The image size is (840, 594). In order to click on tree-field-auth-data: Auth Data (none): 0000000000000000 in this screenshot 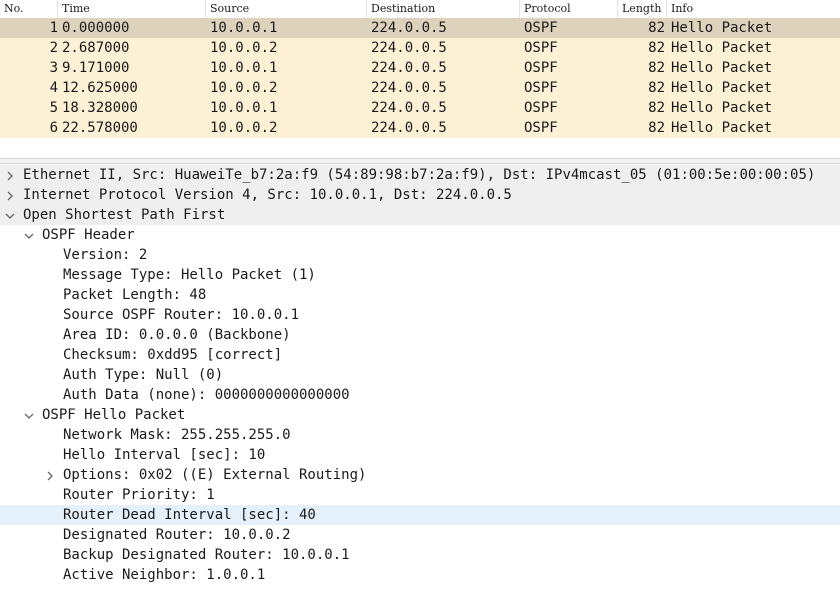, I will do `click(420, 395)`.